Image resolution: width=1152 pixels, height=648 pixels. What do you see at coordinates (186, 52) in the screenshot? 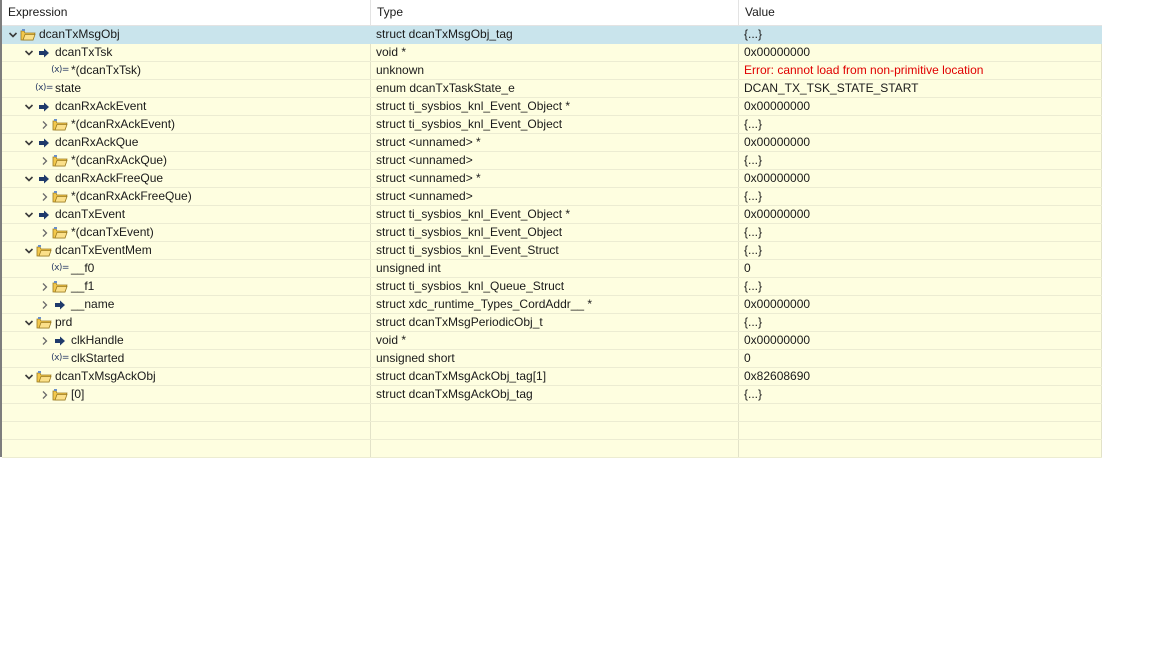
I see `expression-cell: dcanTxTsk` at bounding box center [186, 52].